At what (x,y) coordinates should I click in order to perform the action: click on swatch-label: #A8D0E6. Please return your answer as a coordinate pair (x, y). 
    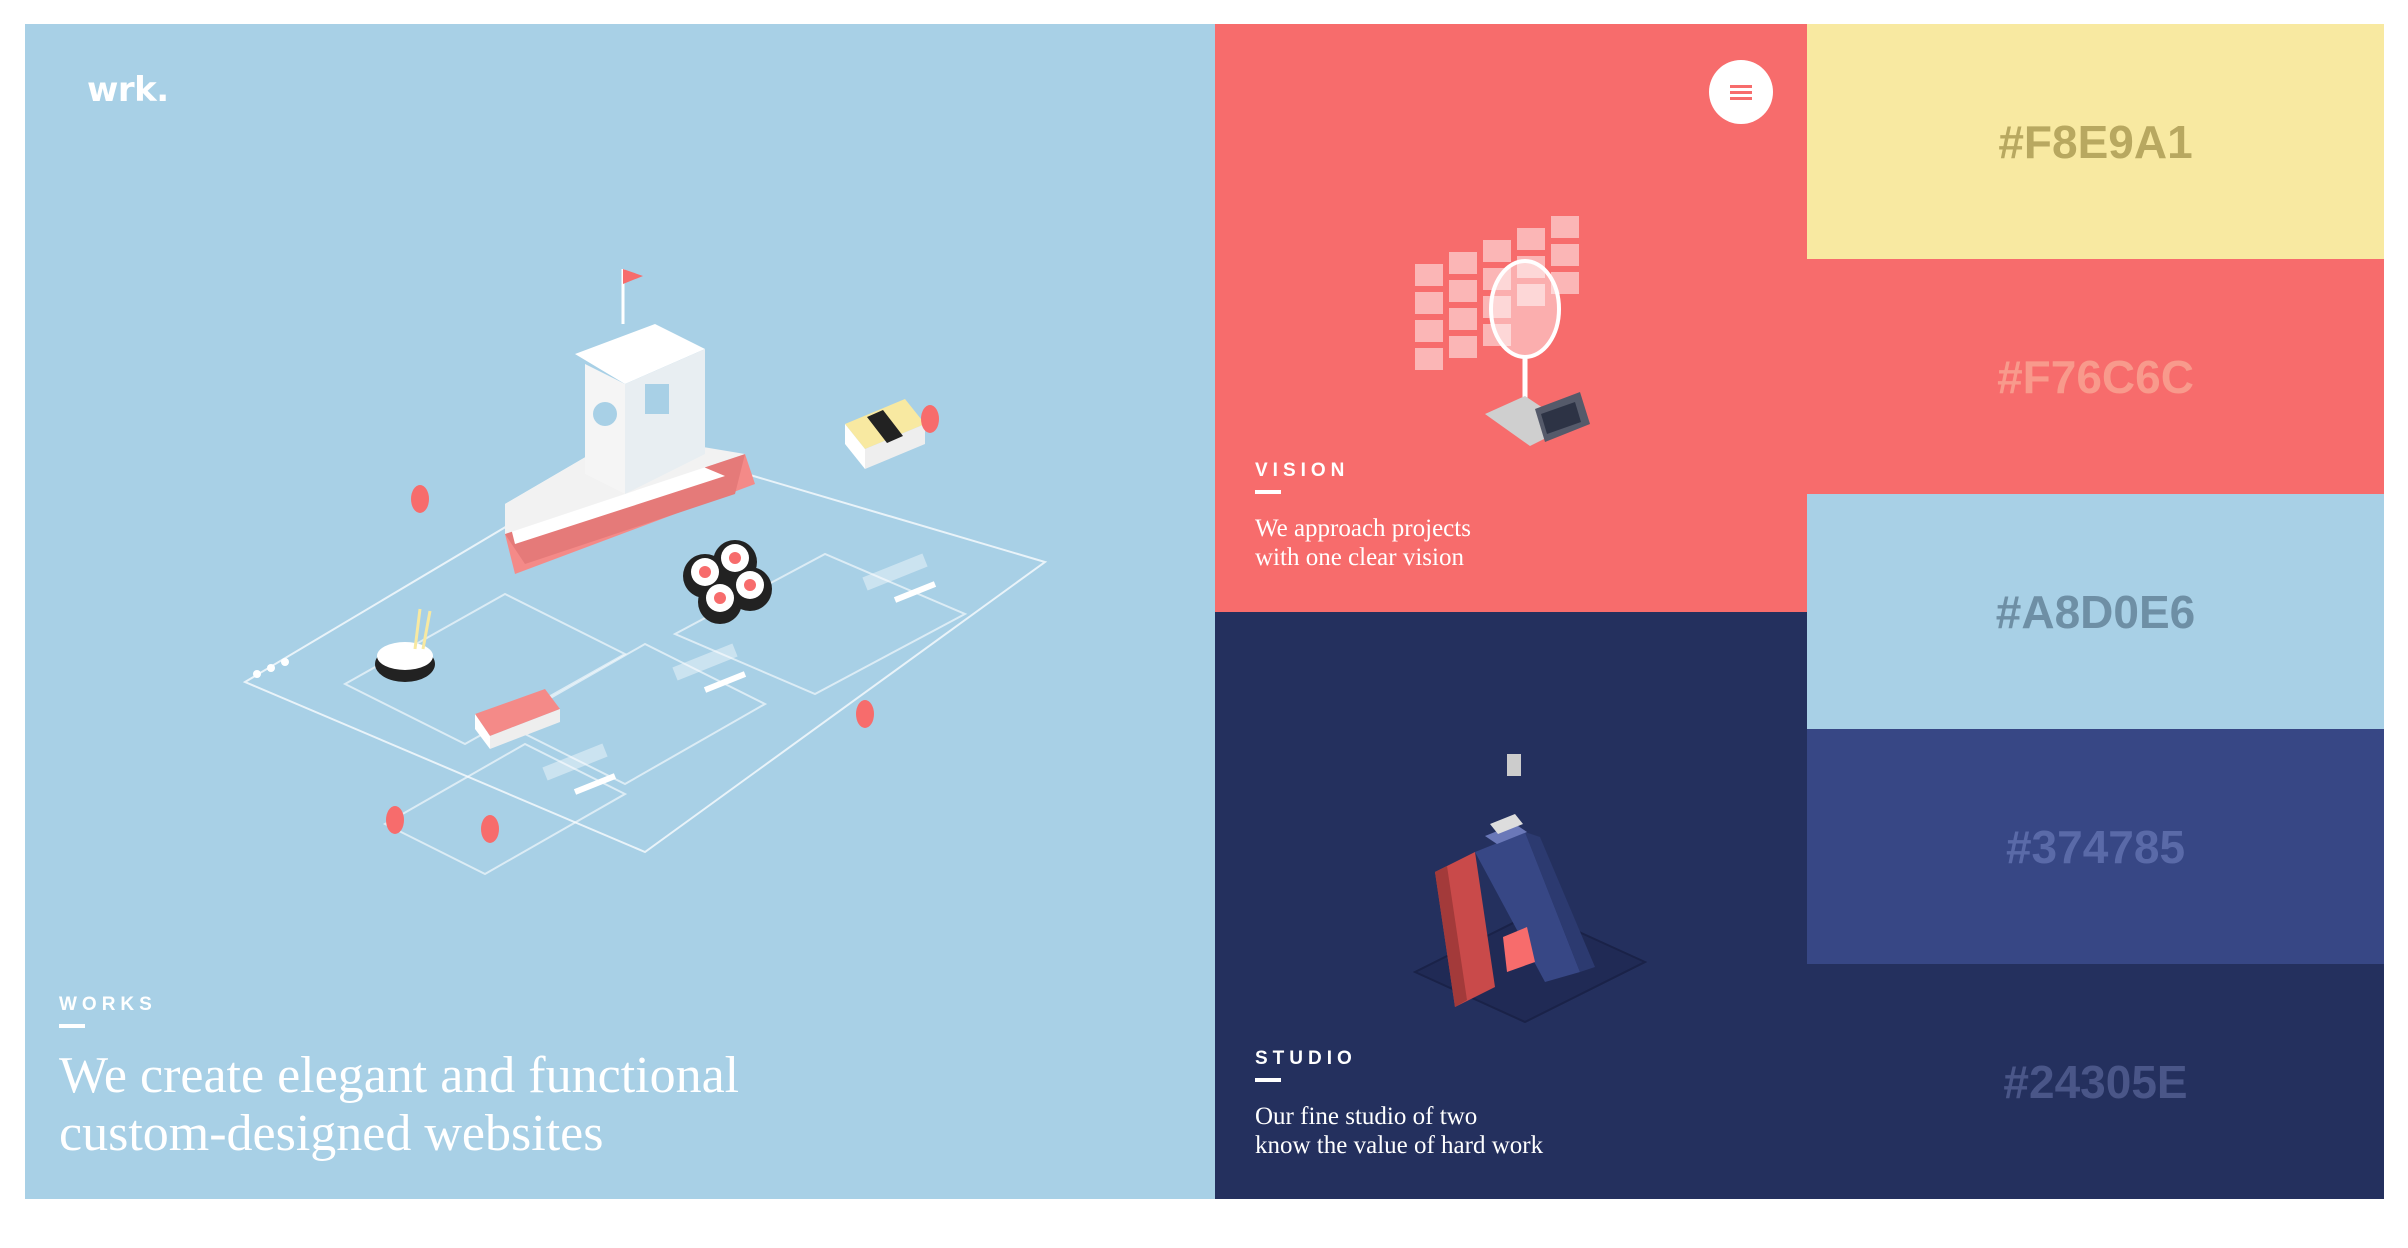
    Looking at the image, I should click on (2095, 611).